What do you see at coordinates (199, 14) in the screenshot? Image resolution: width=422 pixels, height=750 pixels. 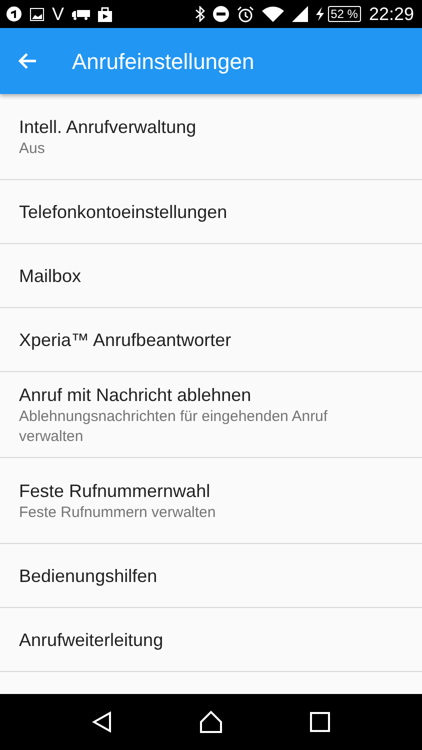 I see `bluetooth-icon` at bounding box center [199, 14].